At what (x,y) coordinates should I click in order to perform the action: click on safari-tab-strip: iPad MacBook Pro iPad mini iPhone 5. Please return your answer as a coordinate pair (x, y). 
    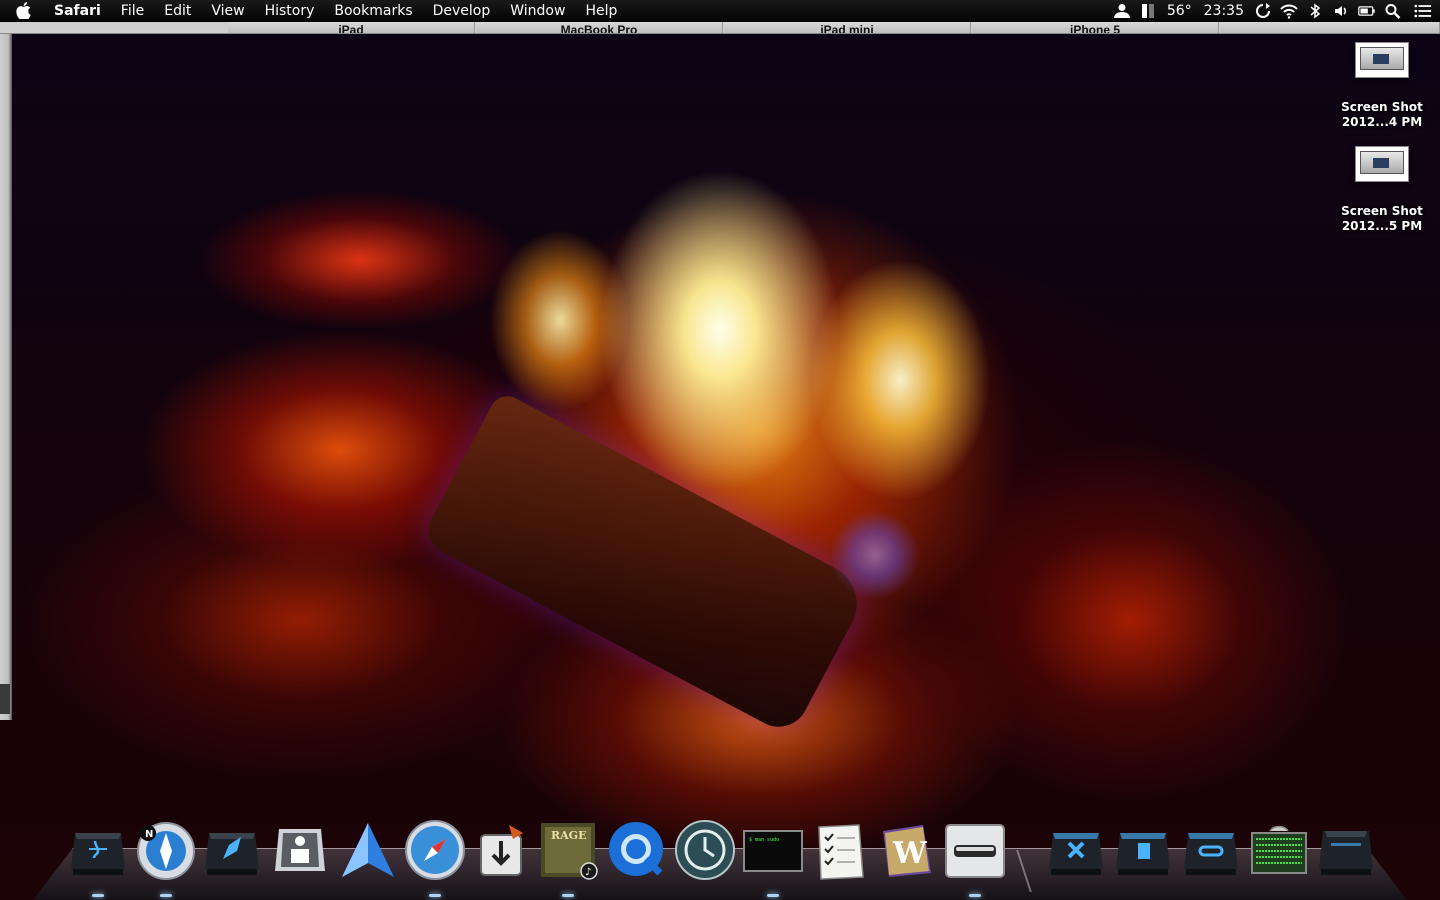
    Looking at the image, I should click on (720, 28).